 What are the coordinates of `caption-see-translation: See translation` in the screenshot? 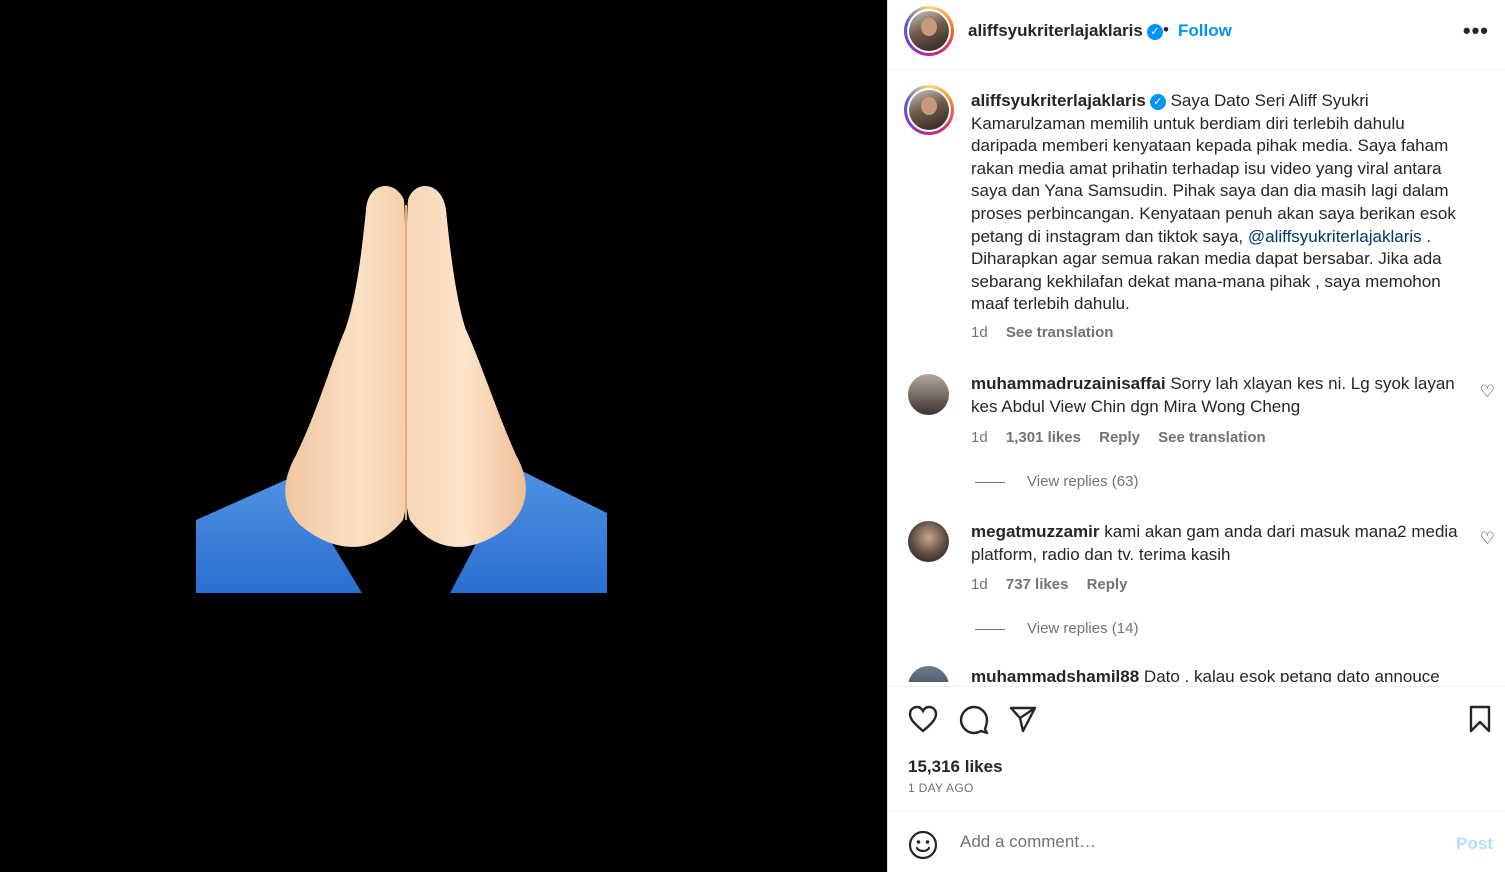 It's located at (1060, 332).